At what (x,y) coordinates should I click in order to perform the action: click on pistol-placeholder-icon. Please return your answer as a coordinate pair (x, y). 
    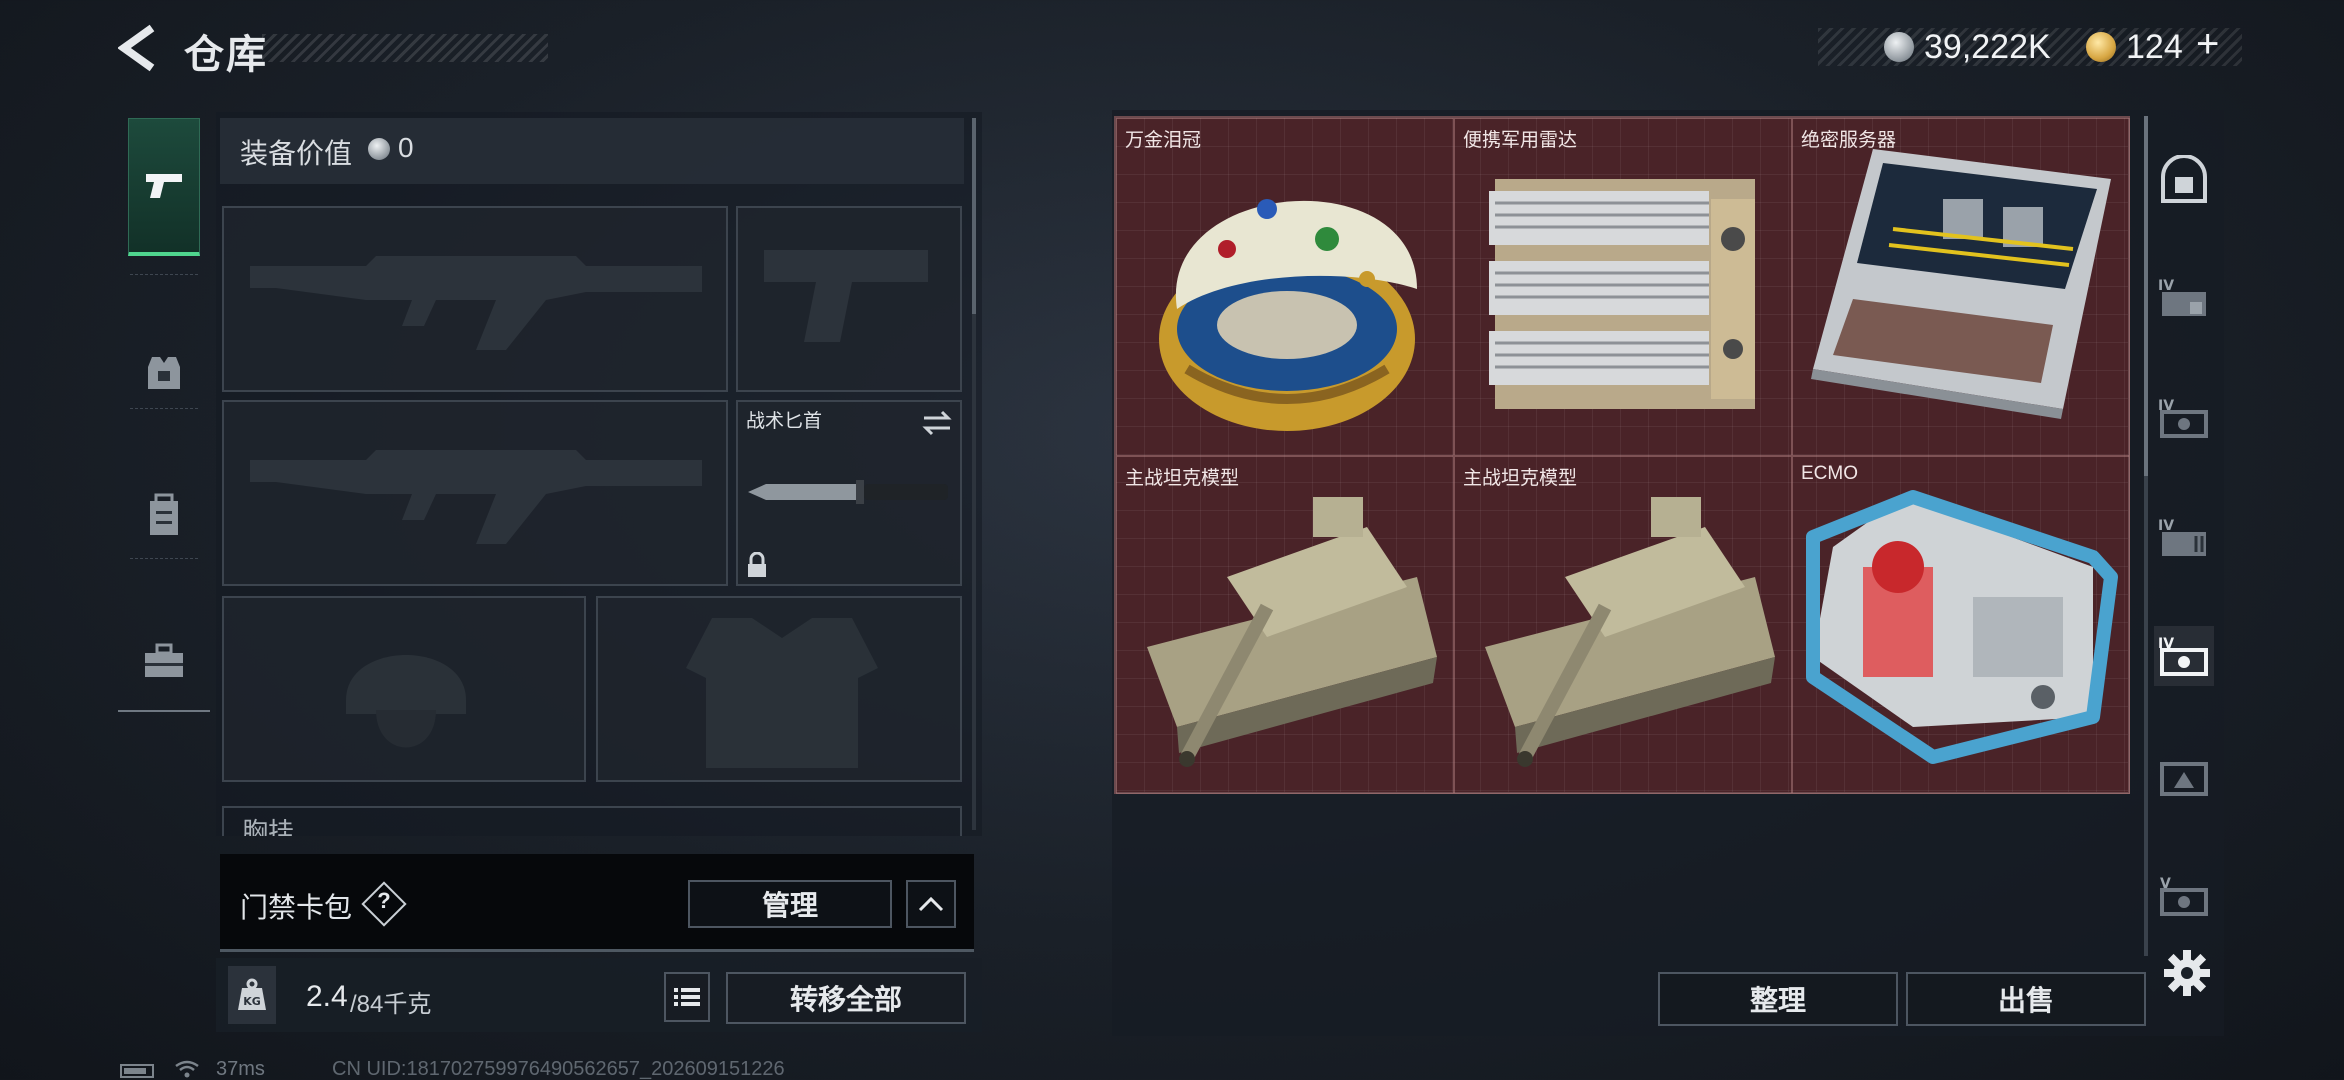
    Looking at the image, I should click on (846, 296).